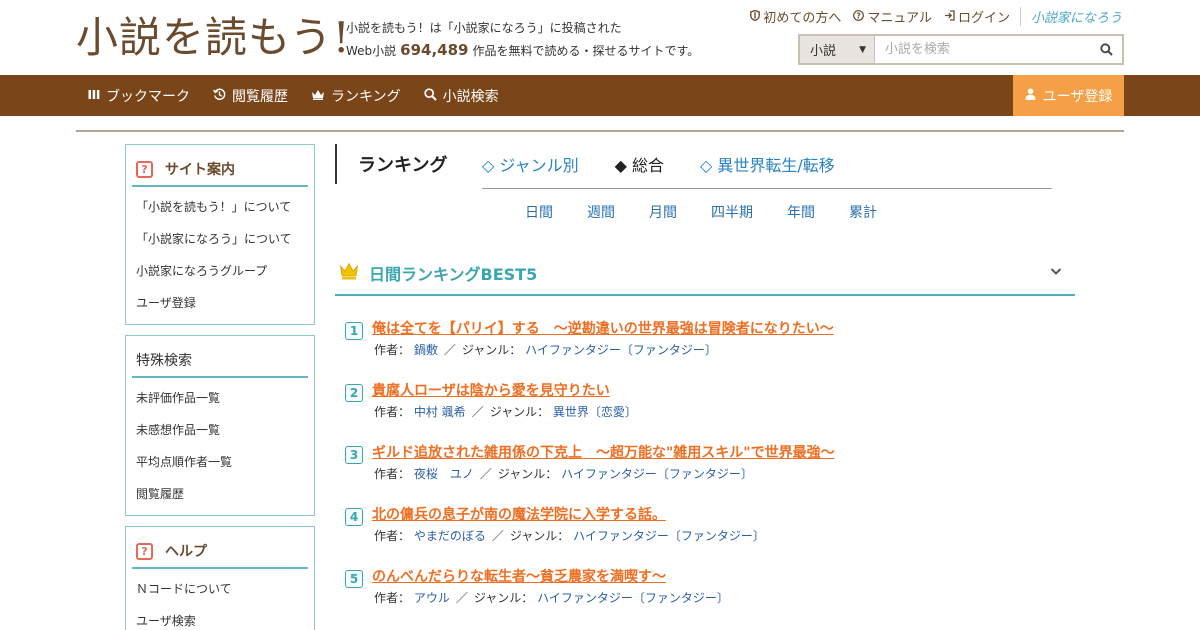 This screenshot has width=1200, height=630. What do you see at coordinates (519, 576) in the screenshot?
I see `novel-title-link: のんべんだらりな転生者～貧乏農家を満喫す～` at bounding box center [519, 576].